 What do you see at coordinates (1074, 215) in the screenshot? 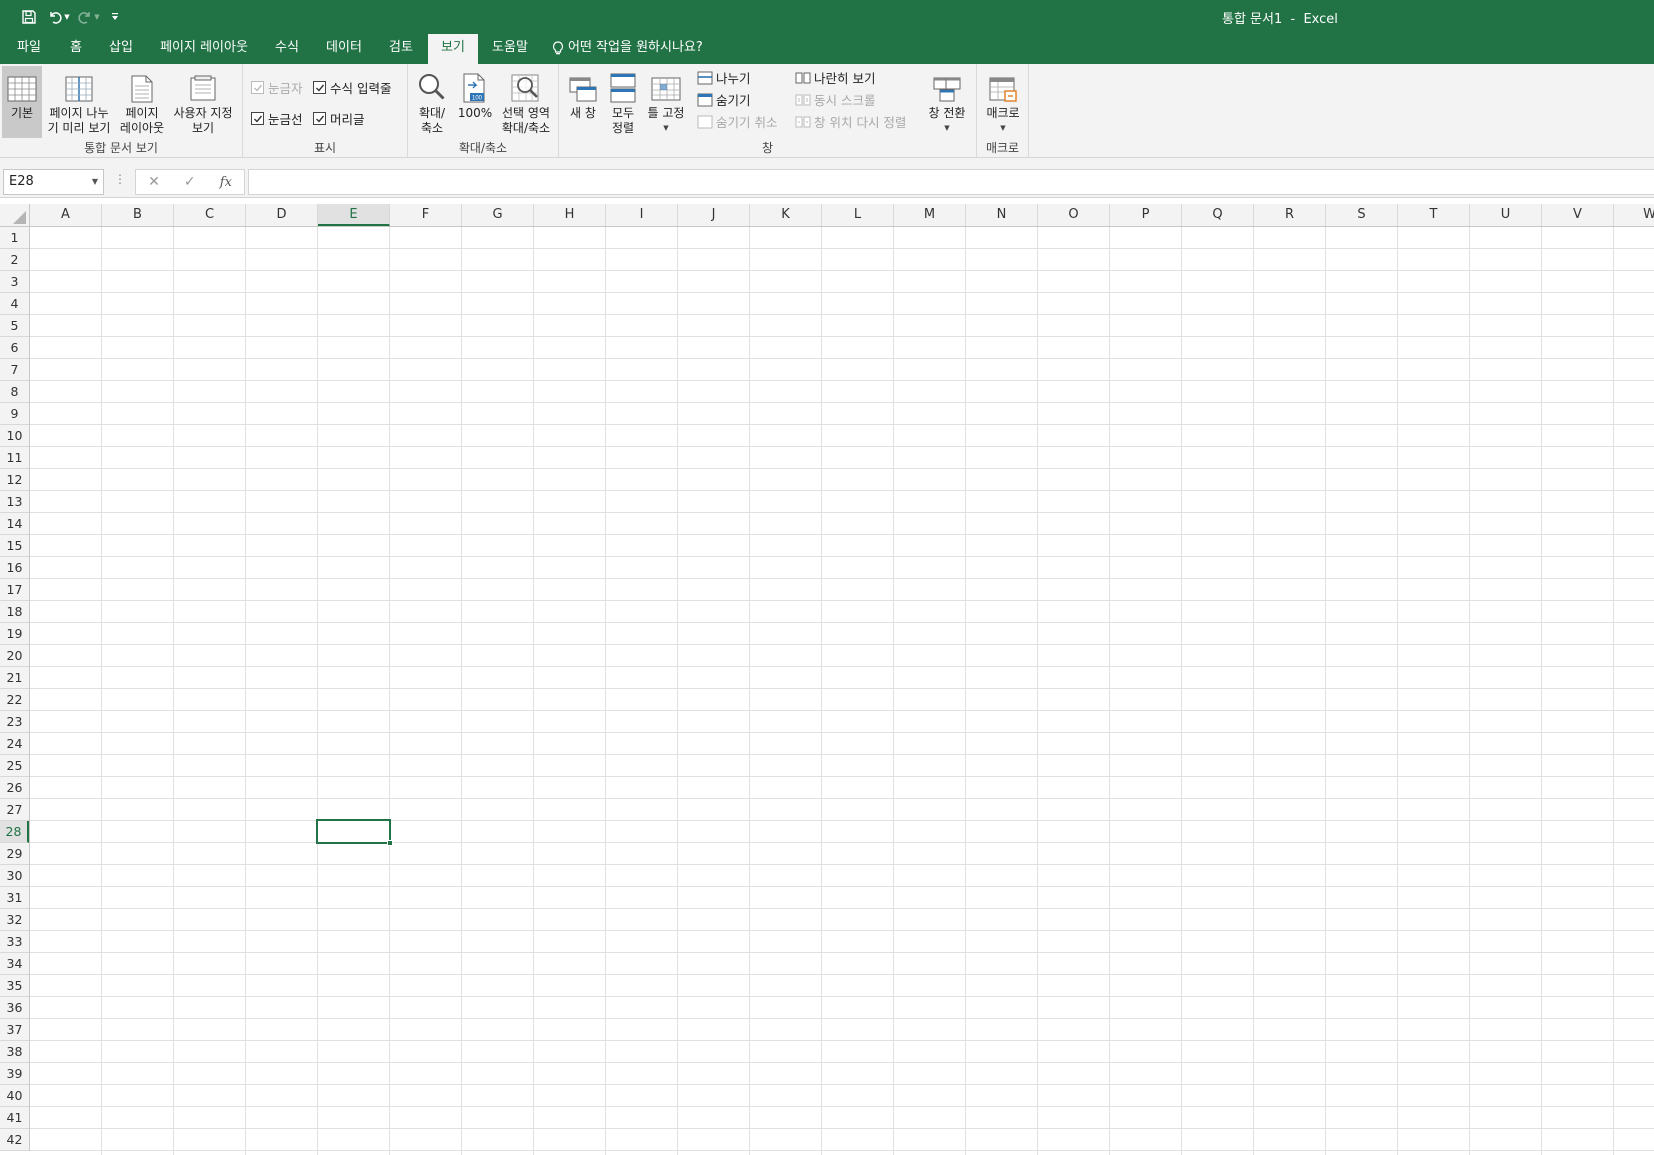
I see `column-header-o: O` at bounding box center [1074, 215].